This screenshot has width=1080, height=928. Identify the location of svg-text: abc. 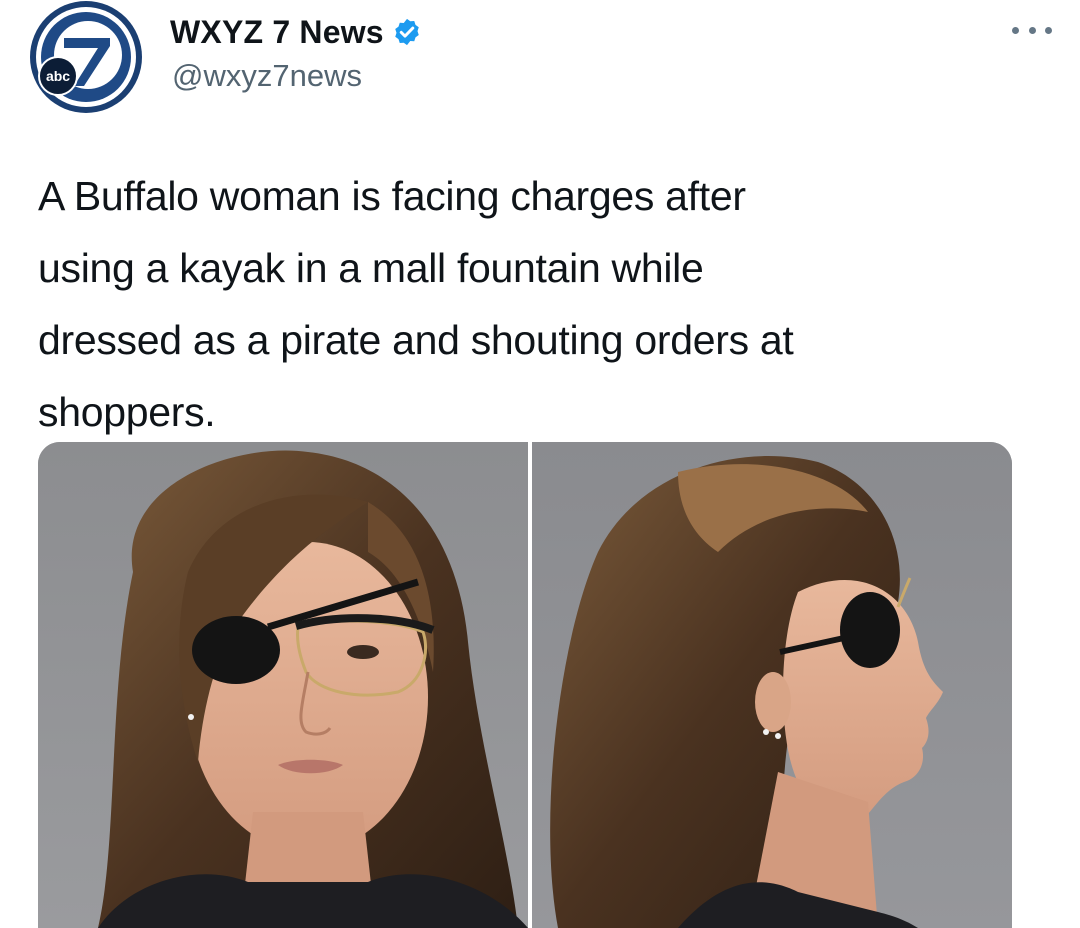
(58, 76).